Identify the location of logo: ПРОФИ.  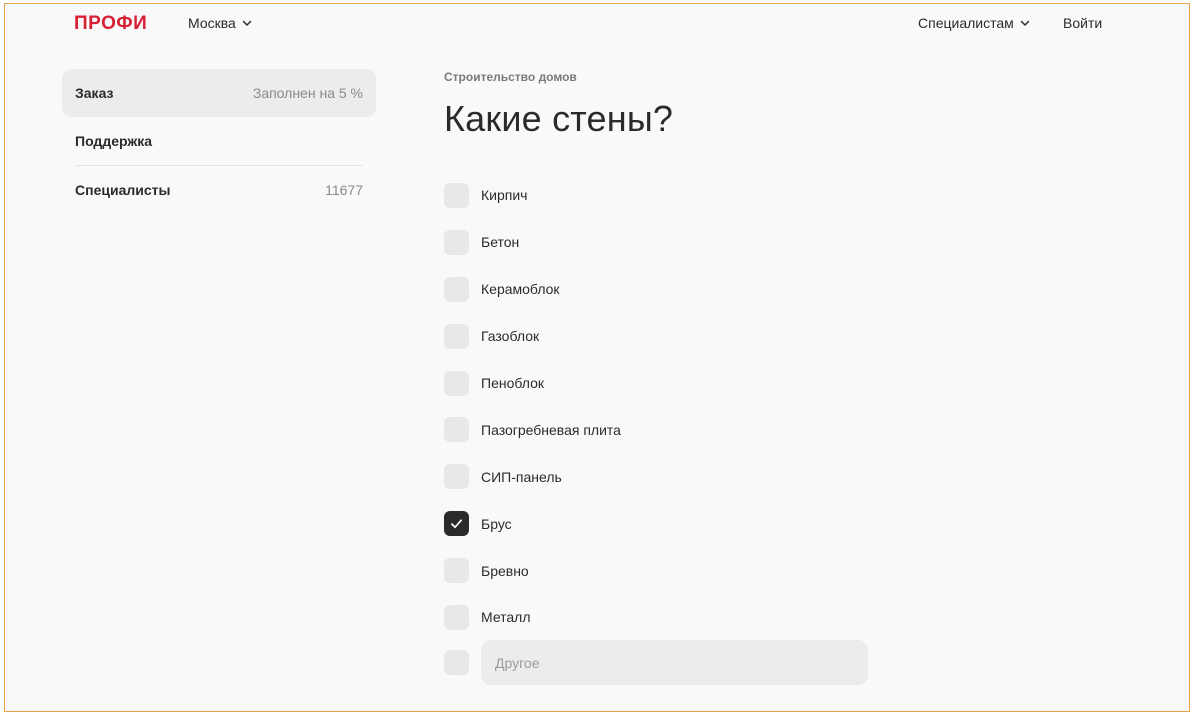
(110, 24).